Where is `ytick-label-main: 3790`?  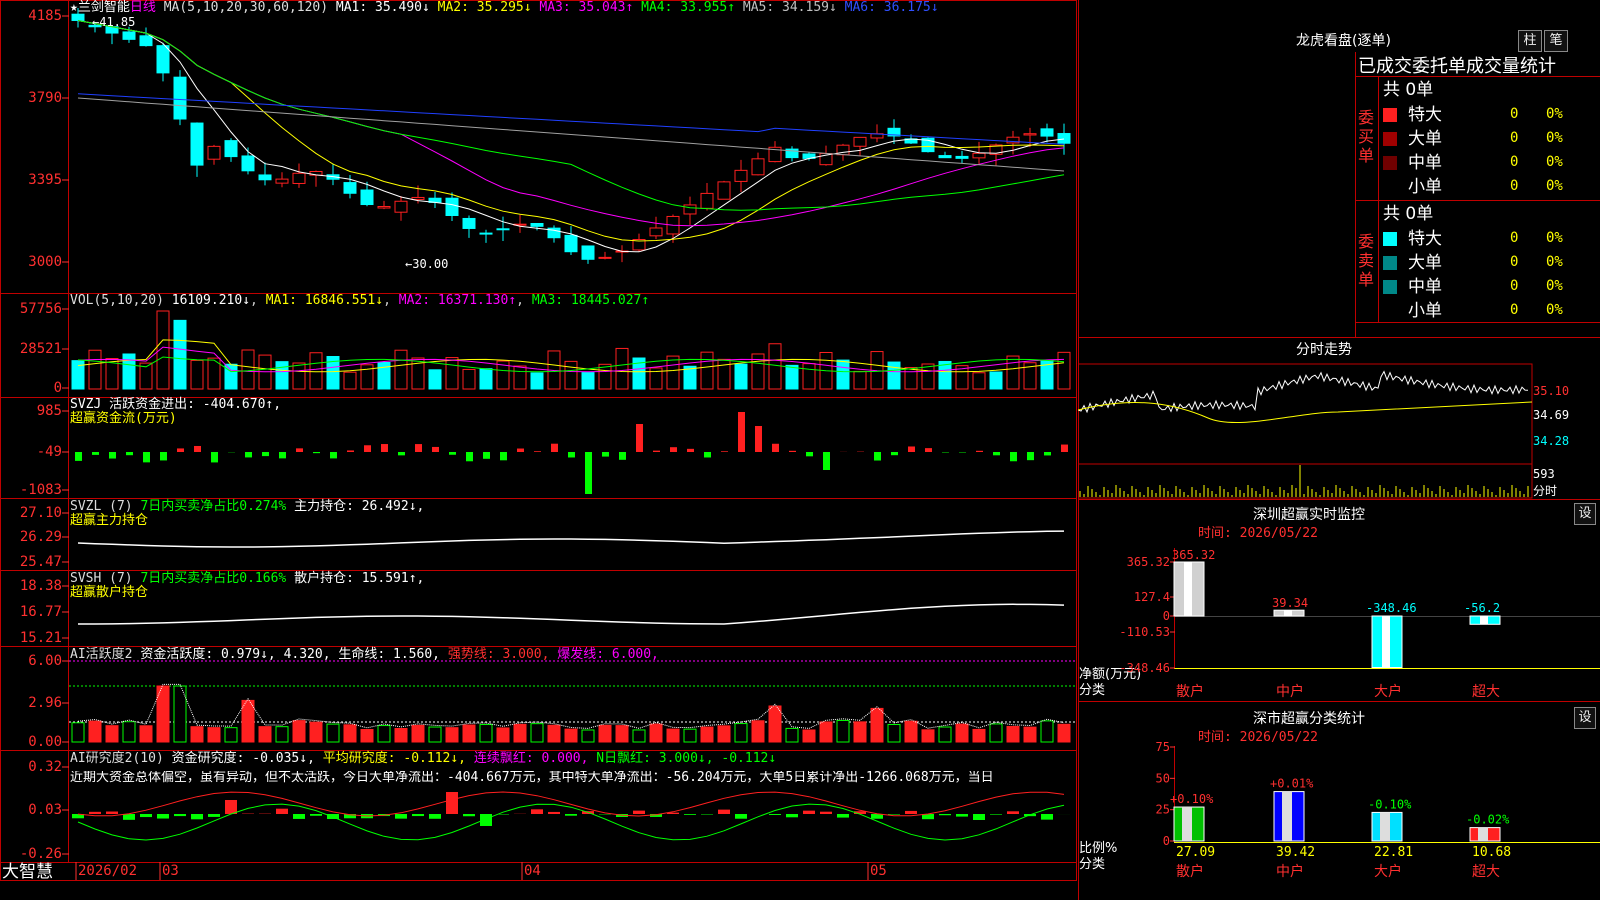
ytick-label-main: 3790 is located at coordinates (45, 98).